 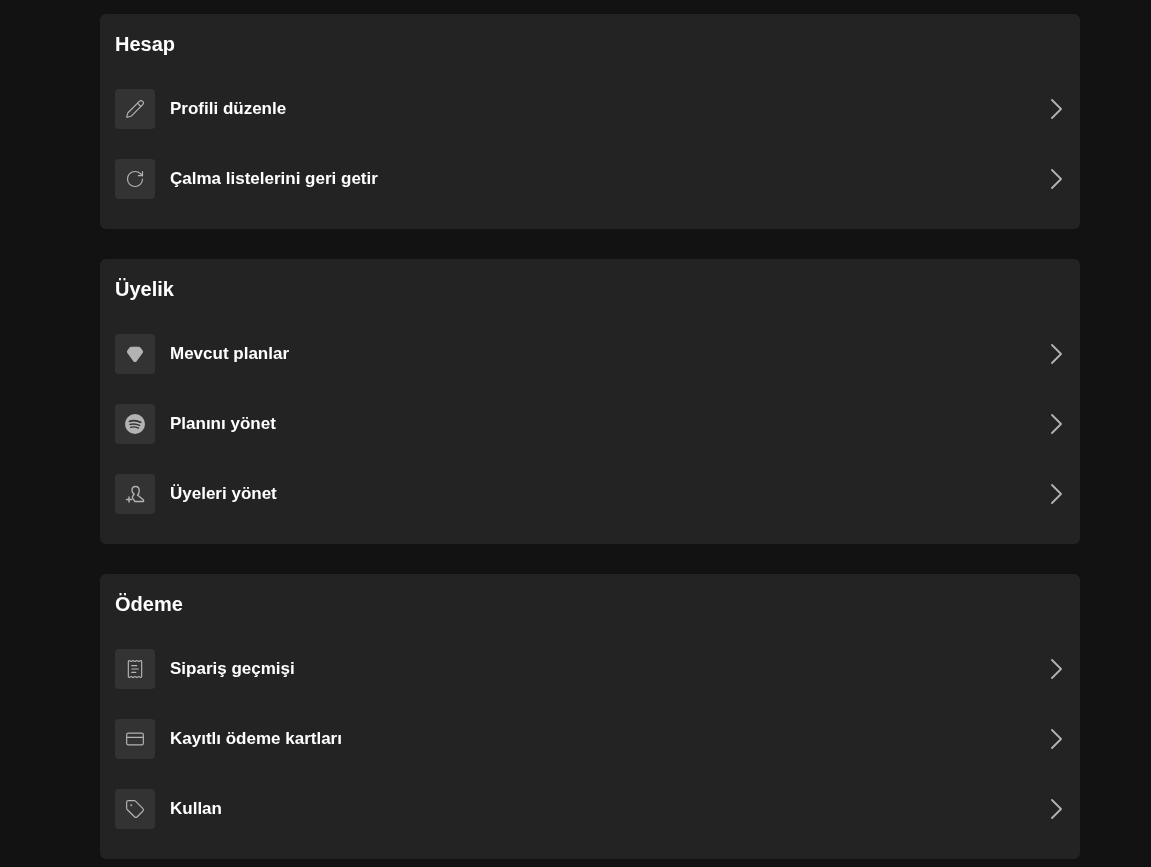 I want to click on section-title: Hesap, so click(x=145, y=44).